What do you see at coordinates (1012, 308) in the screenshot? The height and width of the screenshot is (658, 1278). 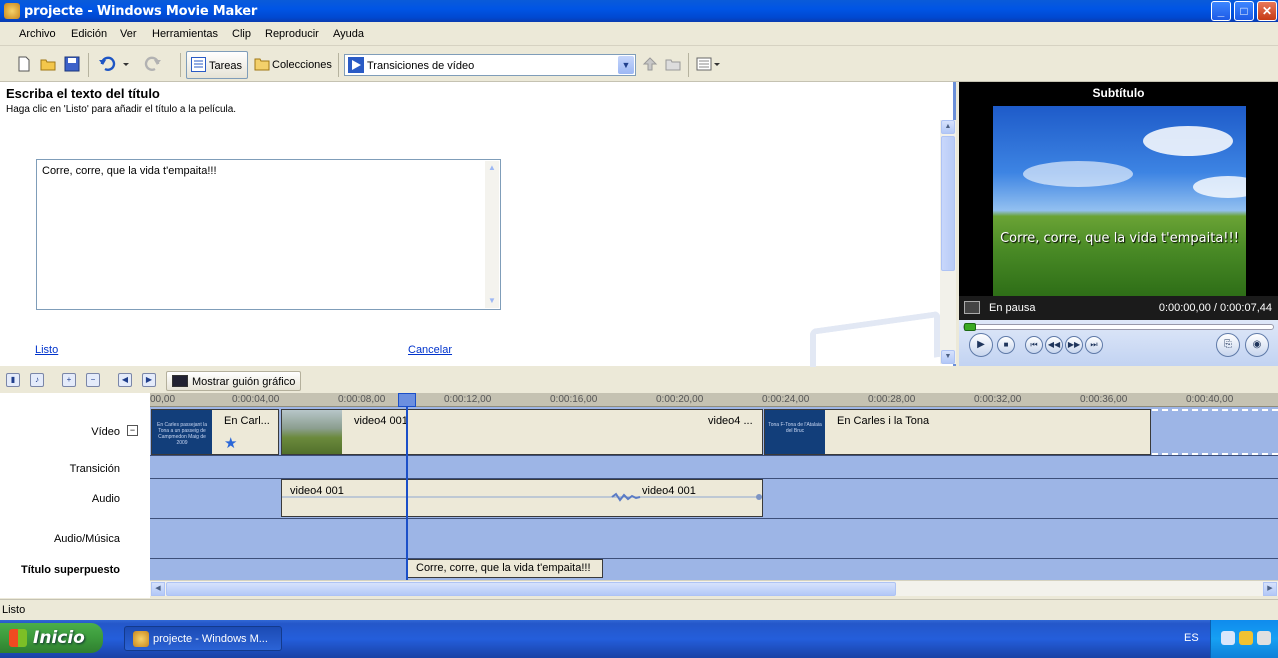 I see `playback-status: En pausa` at bounding box center [1012, 308].